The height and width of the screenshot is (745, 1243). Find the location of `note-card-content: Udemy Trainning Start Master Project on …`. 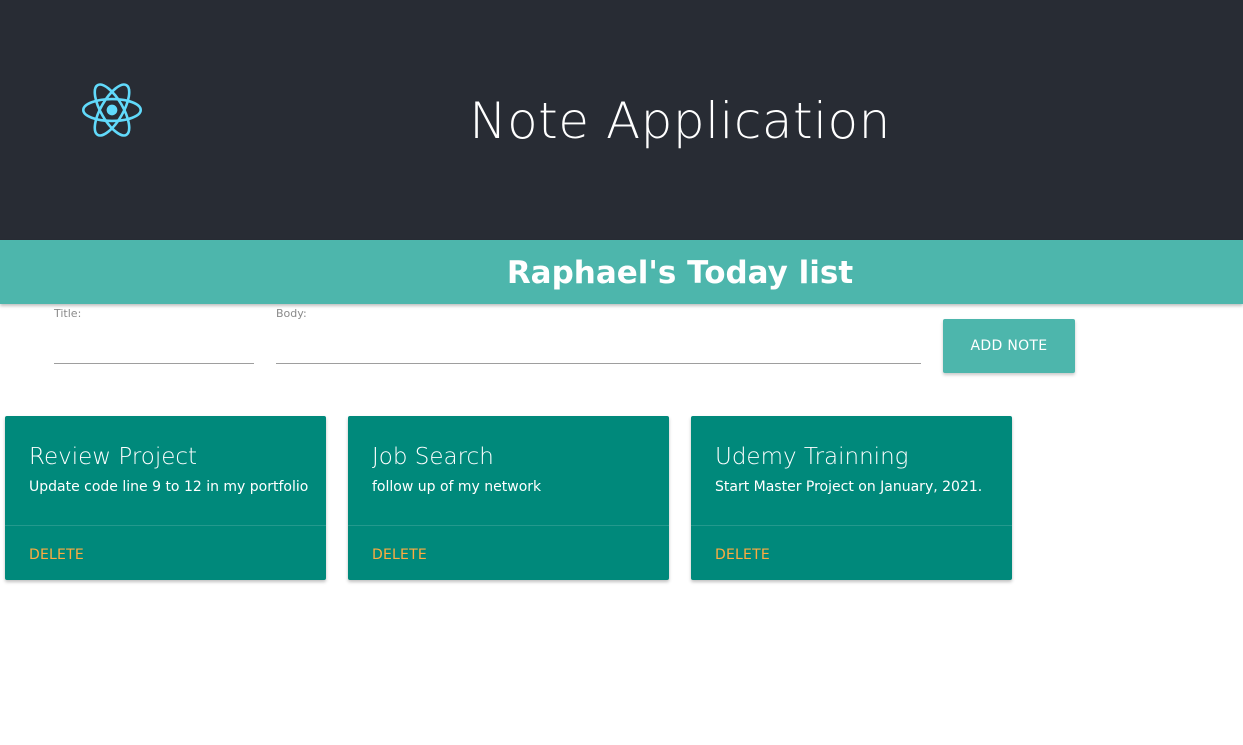

note-card-content: Udemy Trainning Start Master Project on … is located at coordinates (851, 471).